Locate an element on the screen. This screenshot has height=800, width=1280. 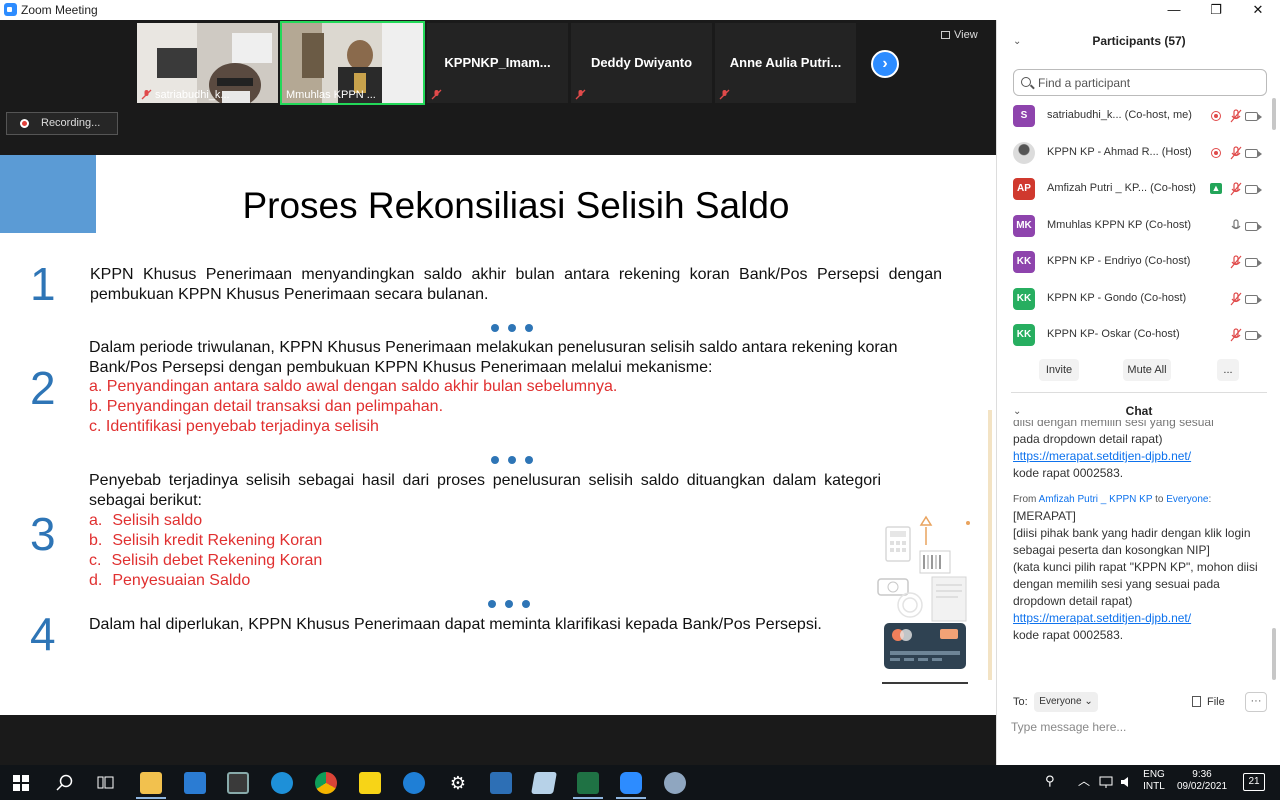
maximize-button: ❐ is located at coordinates (1216, 10).